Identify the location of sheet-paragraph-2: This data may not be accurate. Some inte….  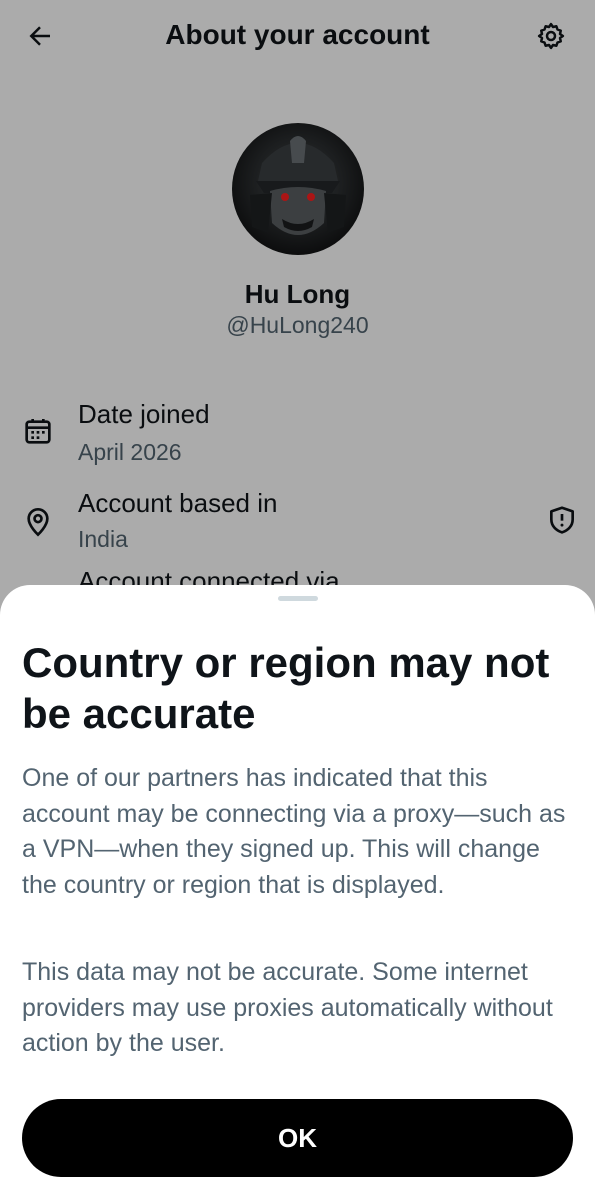
(287, 1007).